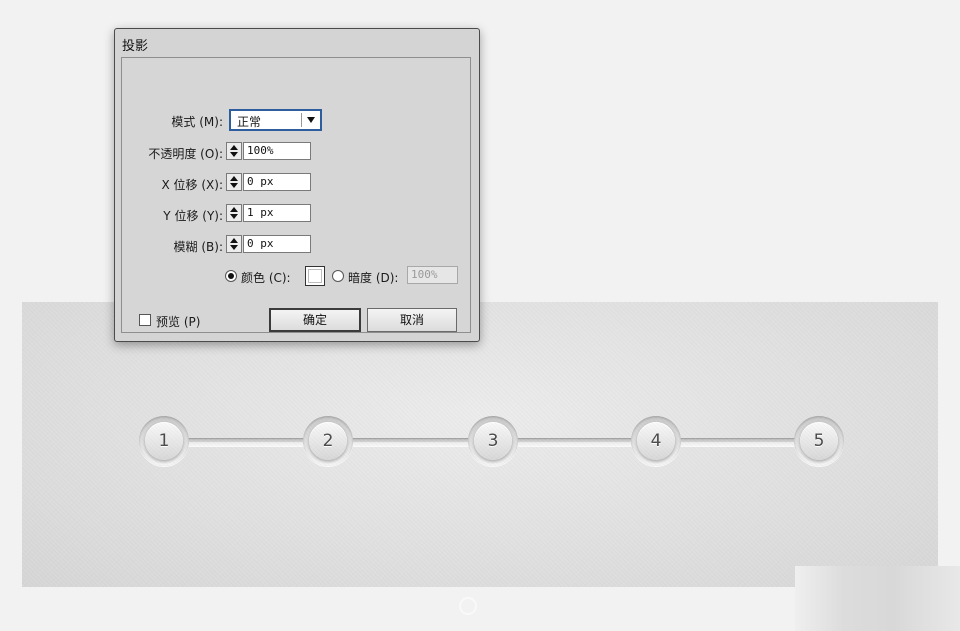 Image resolution: width=960 pixels, height=631 pixels. I want to click on step-knob: 4, so click(656, 441).